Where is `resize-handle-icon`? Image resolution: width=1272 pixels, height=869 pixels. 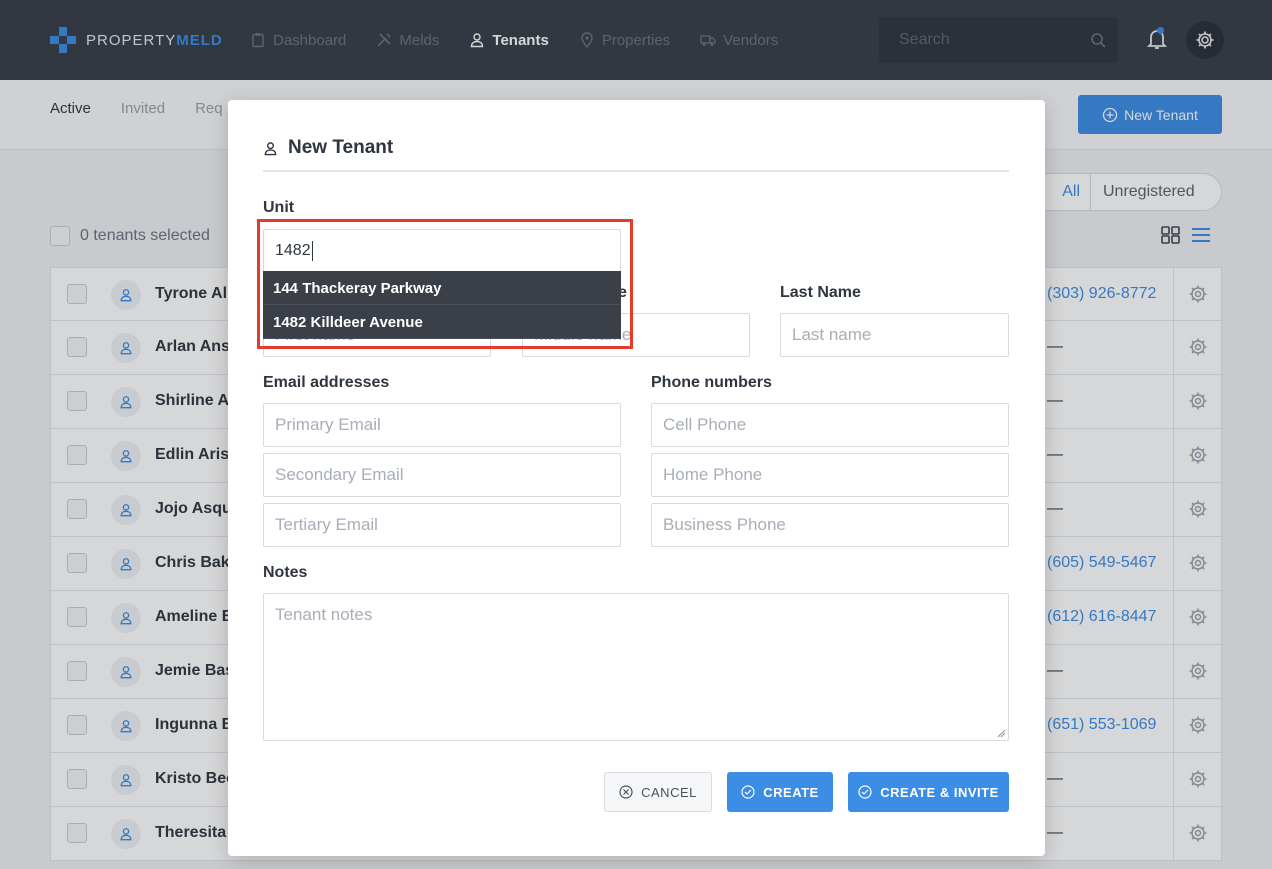 resize-handle-icon is located at coordinates (1001, 733).